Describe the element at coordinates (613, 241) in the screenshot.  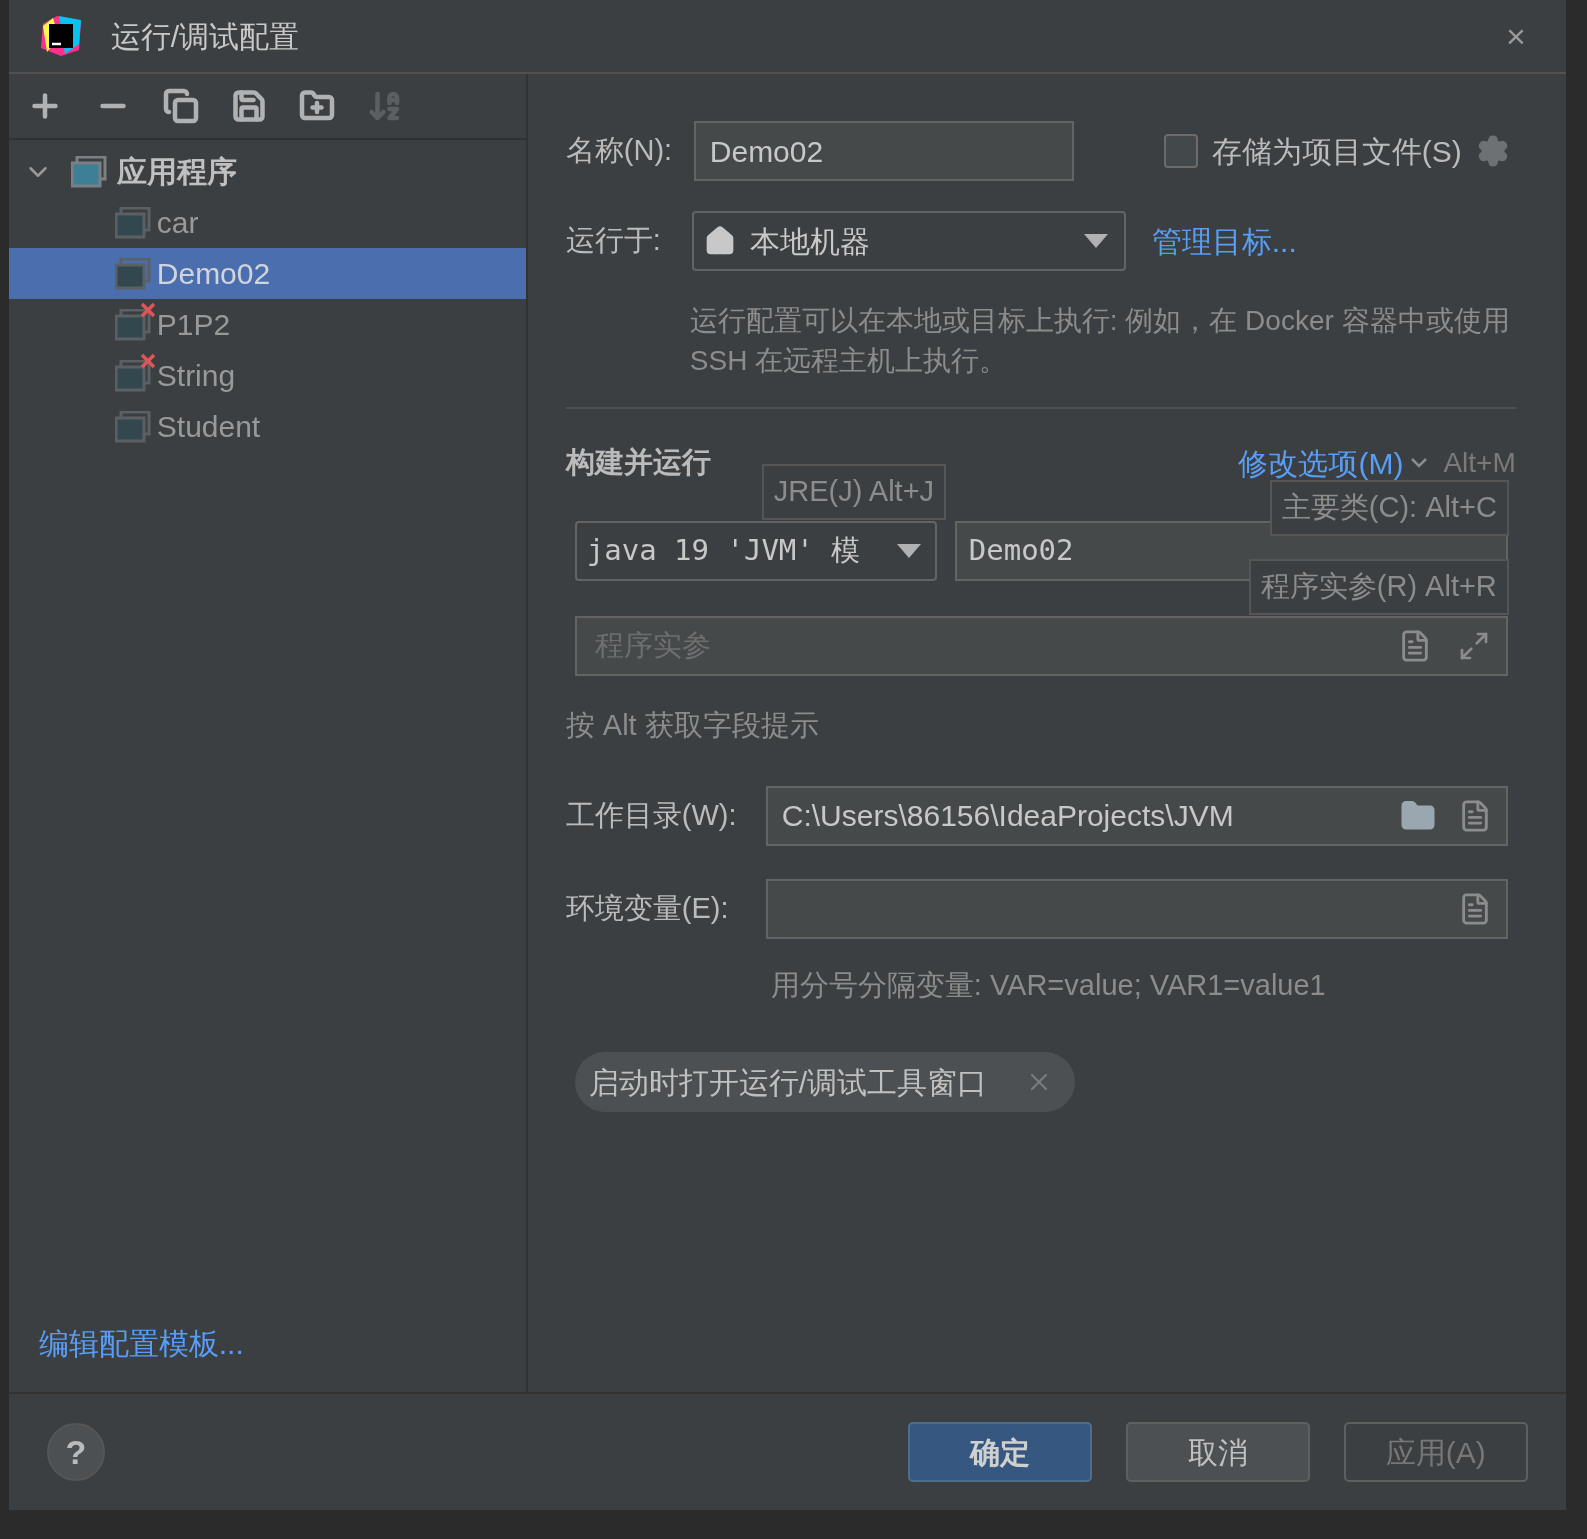
I see `run-on-label: 运行于:` at that location.